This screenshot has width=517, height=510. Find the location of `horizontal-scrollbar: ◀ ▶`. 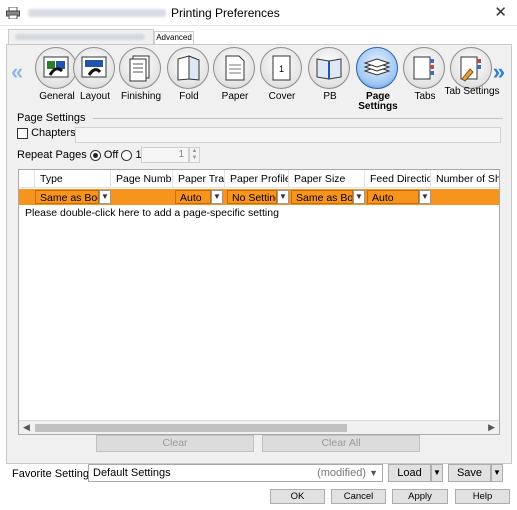

horizontal-scrollbar: ◀ ▶ is located at coordinates (259, 427).